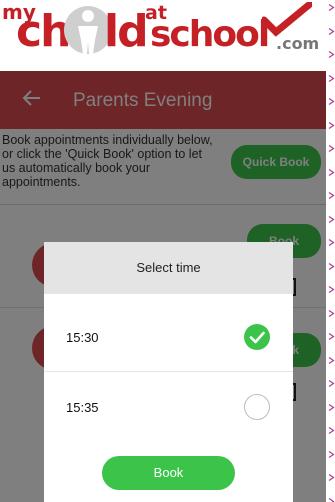 The width and height of the screenshot is (335, 502). What do you see at coordinates (82, 407) in the screenshot?
I see `time-slot-label: 15:35` at bounding box center [82, 407].